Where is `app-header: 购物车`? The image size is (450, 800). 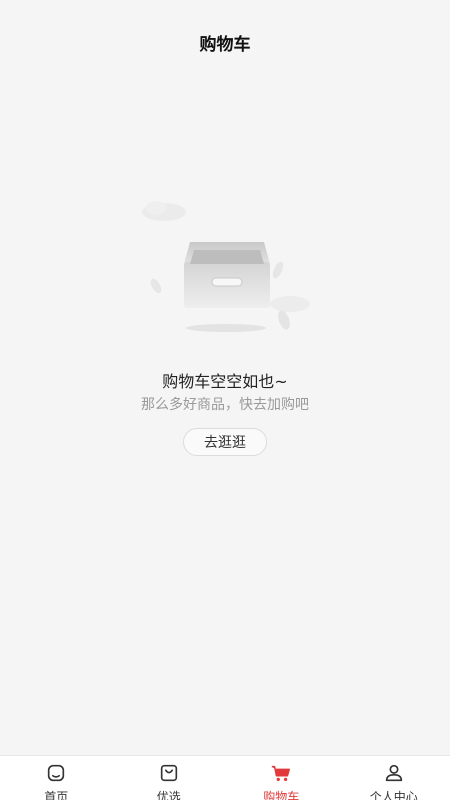 app-header: 购物车 is located at coordinates (225, 40).